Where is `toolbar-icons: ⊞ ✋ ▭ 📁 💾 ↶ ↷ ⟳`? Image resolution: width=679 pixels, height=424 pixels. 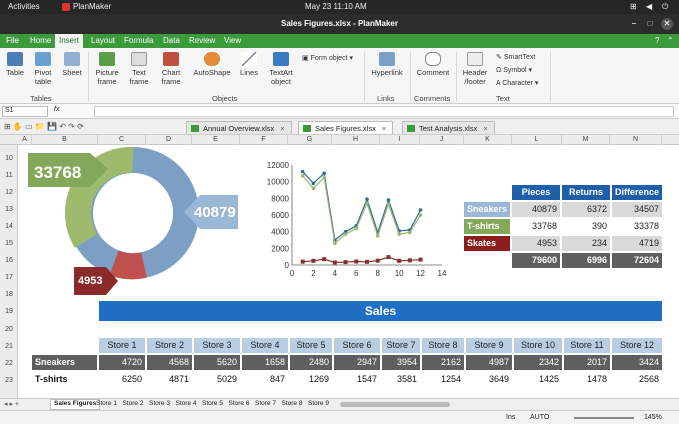 toolbar-icons: ⊞ ✋ ▭ 📁 💾 ↶ ↷ ⟳ is located at coordinates (44, 126).